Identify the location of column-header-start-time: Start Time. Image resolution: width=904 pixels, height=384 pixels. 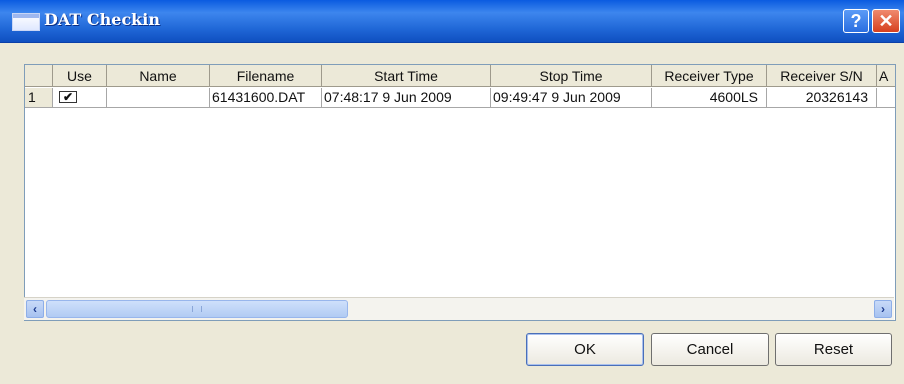
(406, 76).